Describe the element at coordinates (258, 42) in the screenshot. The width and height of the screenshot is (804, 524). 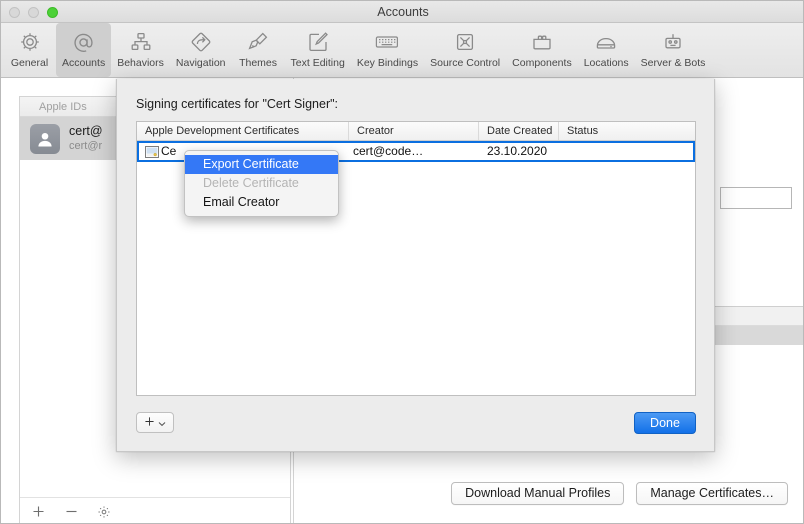
I see `paintbrush-icon` at that location.